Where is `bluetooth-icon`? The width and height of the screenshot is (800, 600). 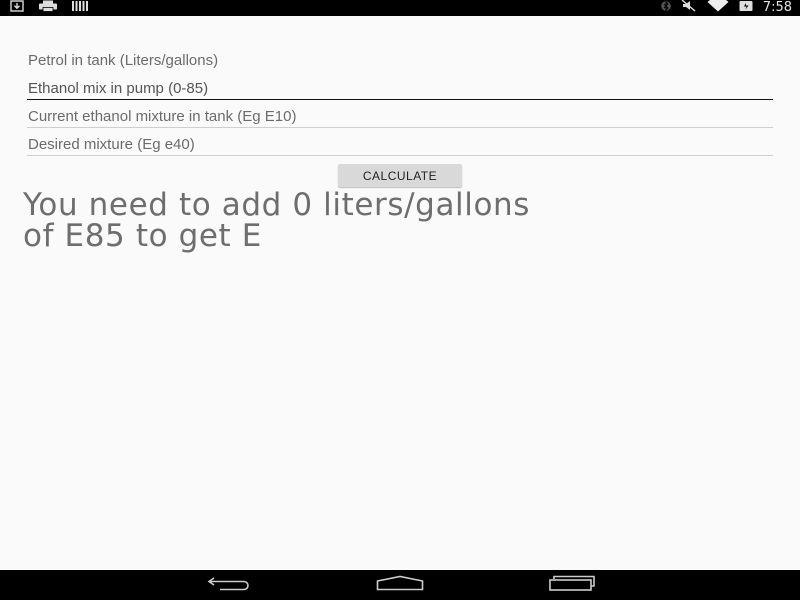 bluetooth-icon is located at coordinates (665, 8).